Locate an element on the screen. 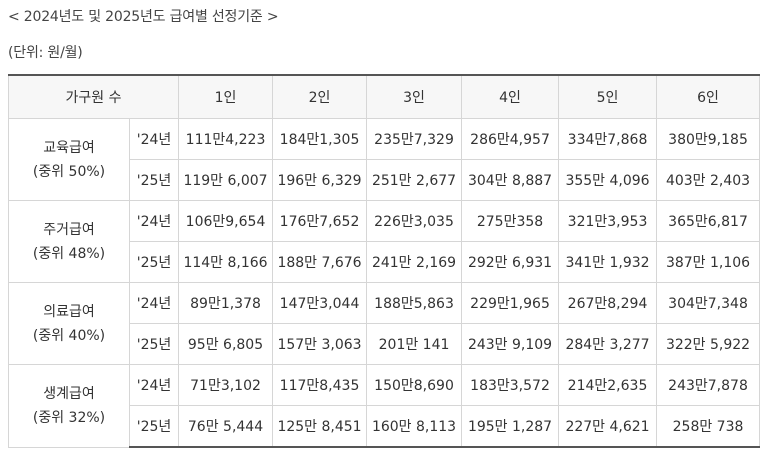 This screenshot has height=456, width=768. amount-cell: 117만8,435 is located at coordinates (320, 385).